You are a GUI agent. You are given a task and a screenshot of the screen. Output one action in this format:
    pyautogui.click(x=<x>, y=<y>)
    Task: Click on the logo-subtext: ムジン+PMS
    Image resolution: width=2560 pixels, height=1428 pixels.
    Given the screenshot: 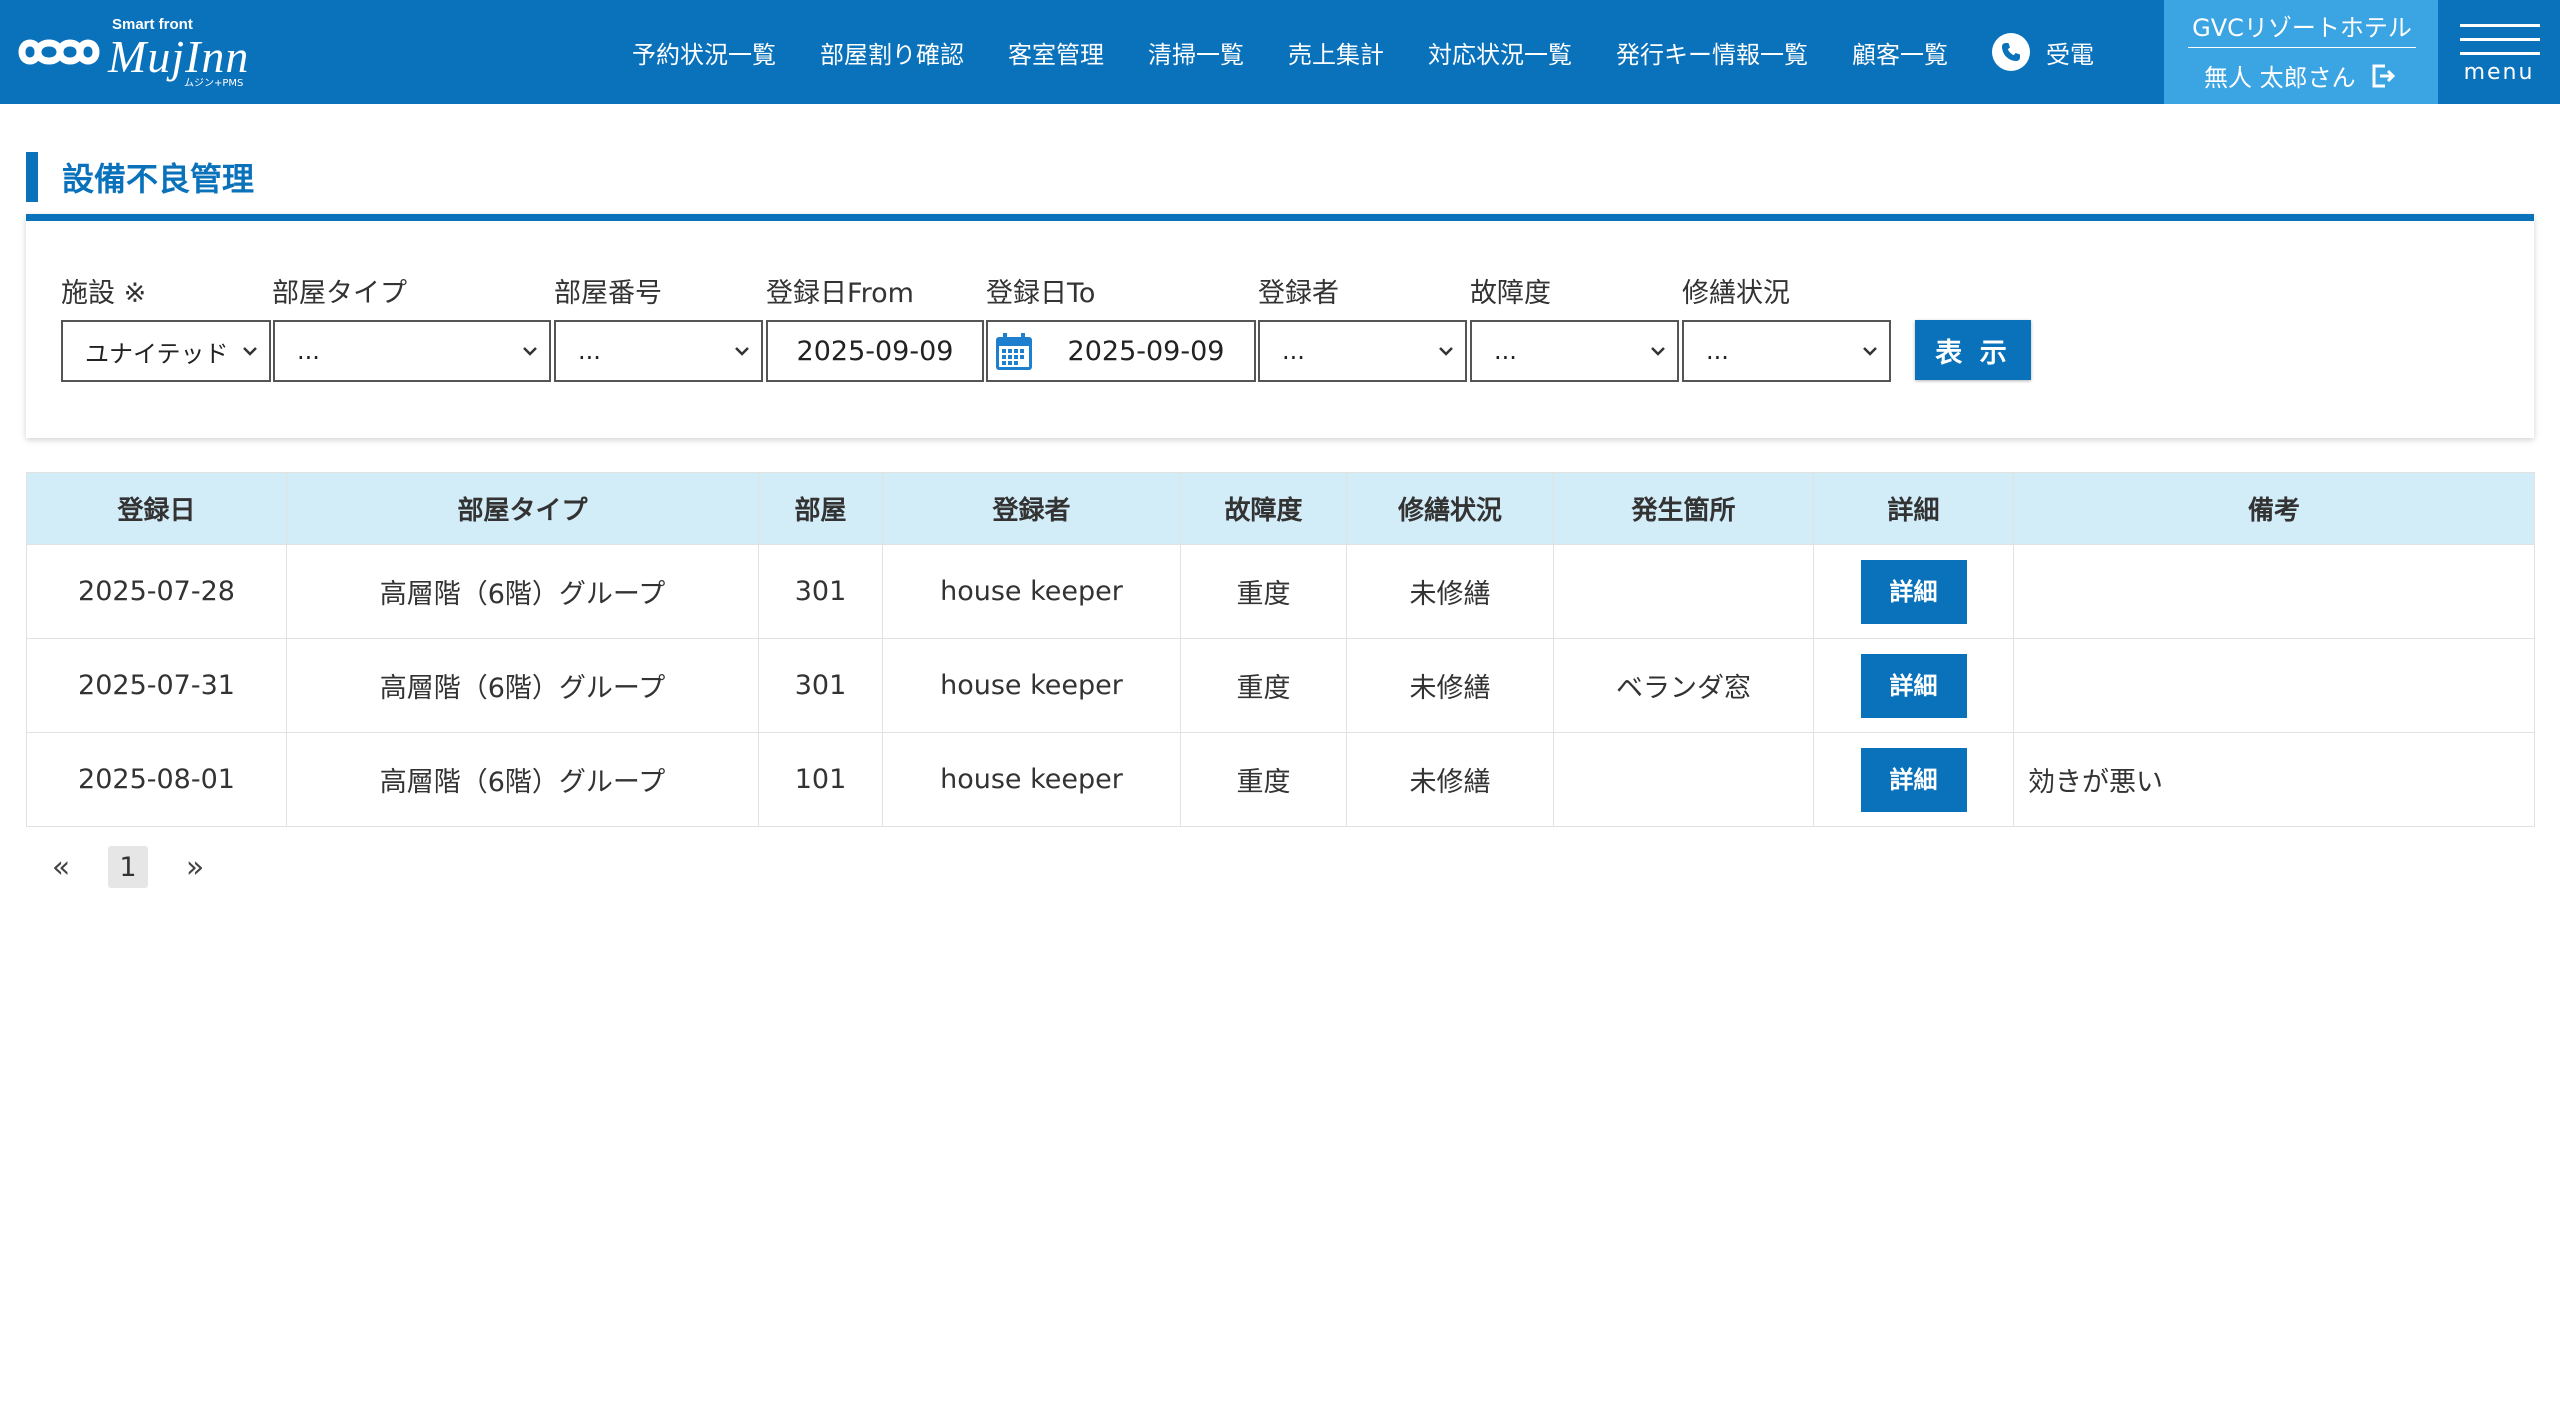 What is the action you would take?
    pyautogui.click(x=214, y=83)
    